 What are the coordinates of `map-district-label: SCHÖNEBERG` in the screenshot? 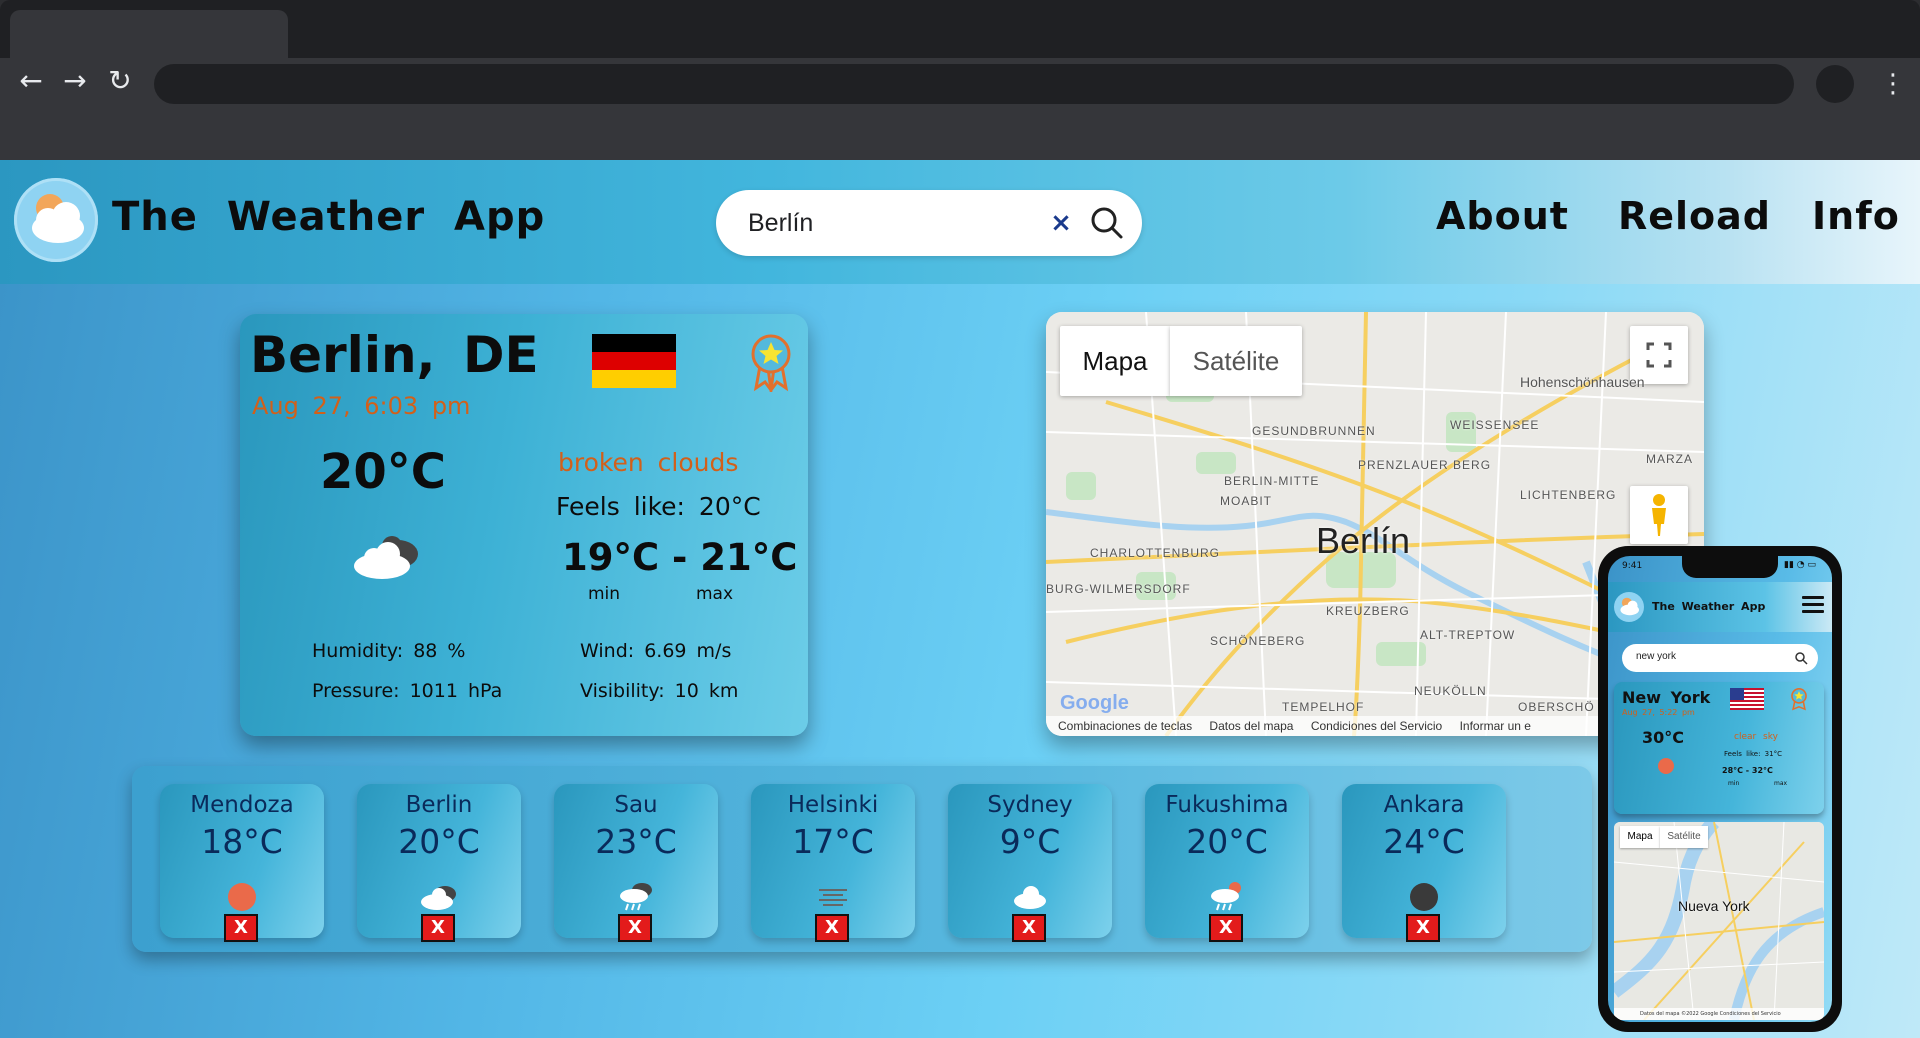 It's located at (1258, 641).